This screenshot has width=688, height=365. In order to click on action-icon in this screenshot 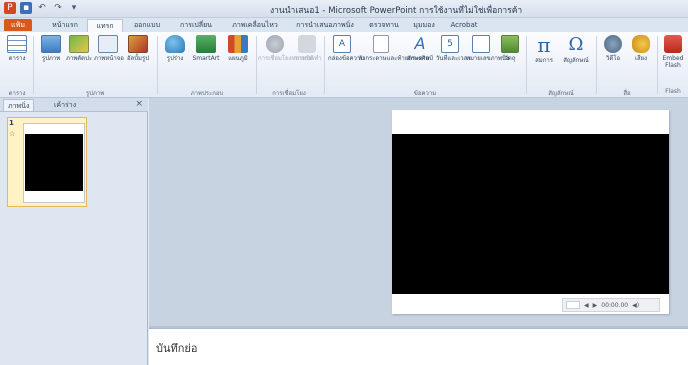, I will do `click(307, 44)`.